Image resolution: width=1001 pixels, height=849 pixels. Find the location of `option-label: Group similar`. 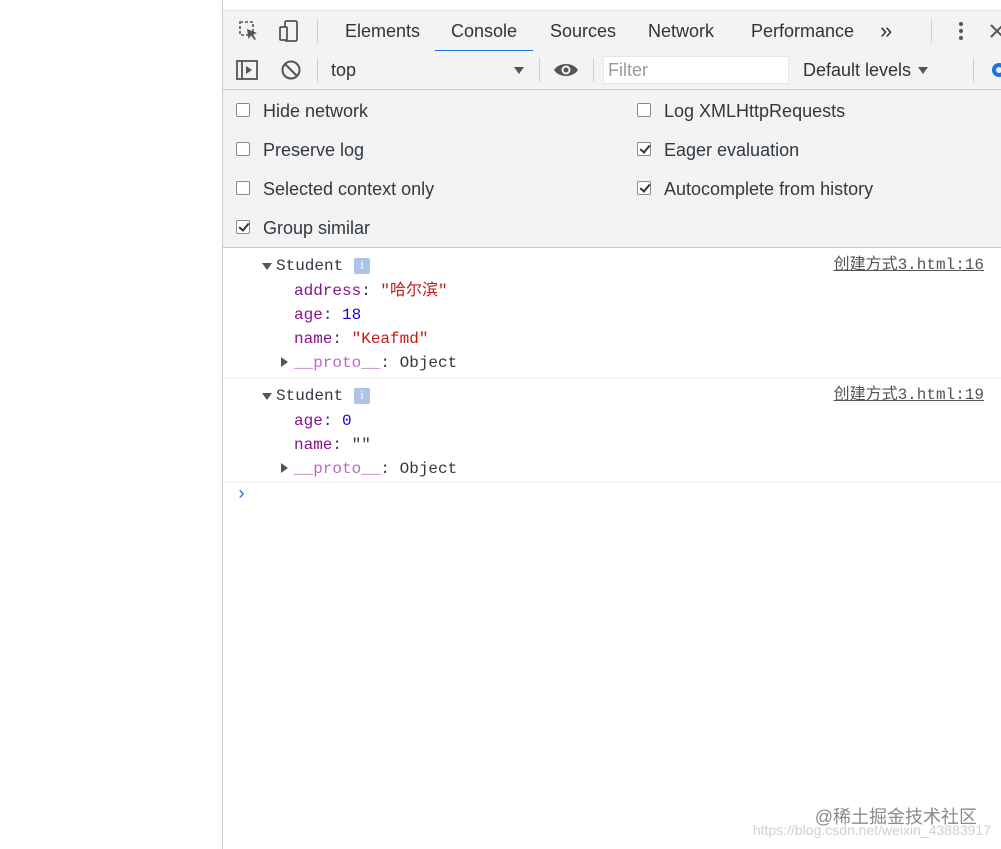

option-label: Group similar is located at coordinates (317, 228).